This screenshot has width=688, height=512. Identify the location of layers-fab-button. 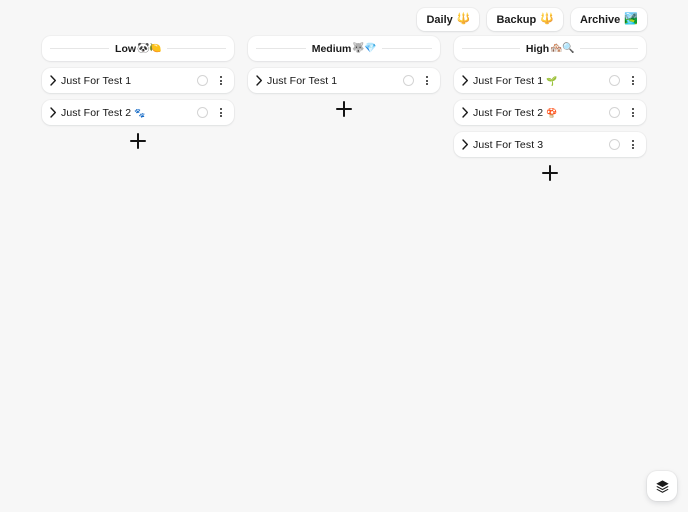
(662, 486).